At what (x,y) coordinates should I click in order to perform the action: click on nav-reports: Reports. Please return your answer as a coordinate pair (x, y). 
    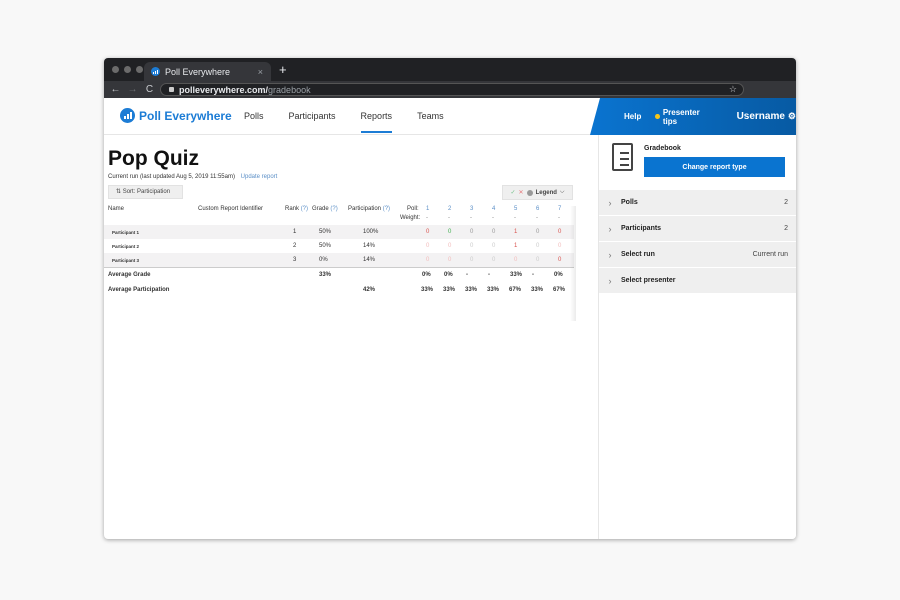
    Looking at the image, I should click on (376, 116).